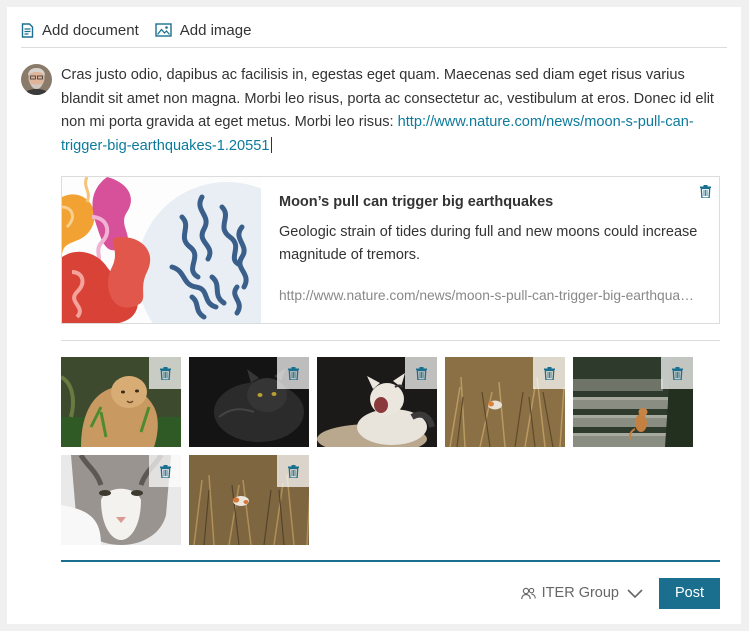  Describe the element at coordinates (249, 402) in the screenshot. I see `image-thumbnail-black-cat` at that location.